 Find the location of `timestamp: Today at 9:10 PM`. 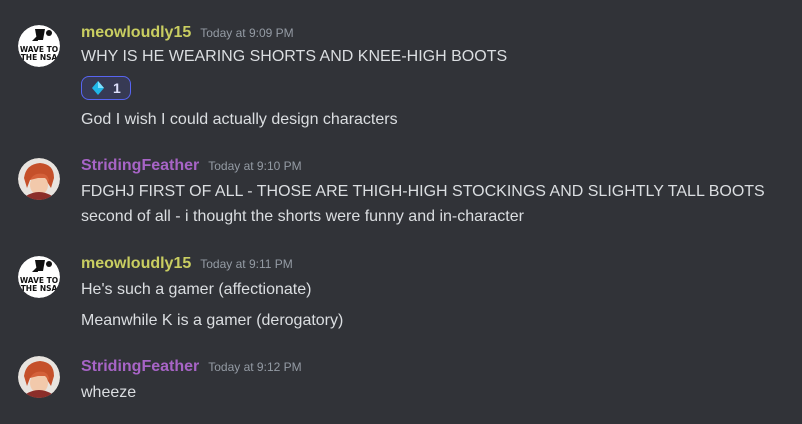

timestamp: Today at 9:10 PM is located at coordinates (255, 166).